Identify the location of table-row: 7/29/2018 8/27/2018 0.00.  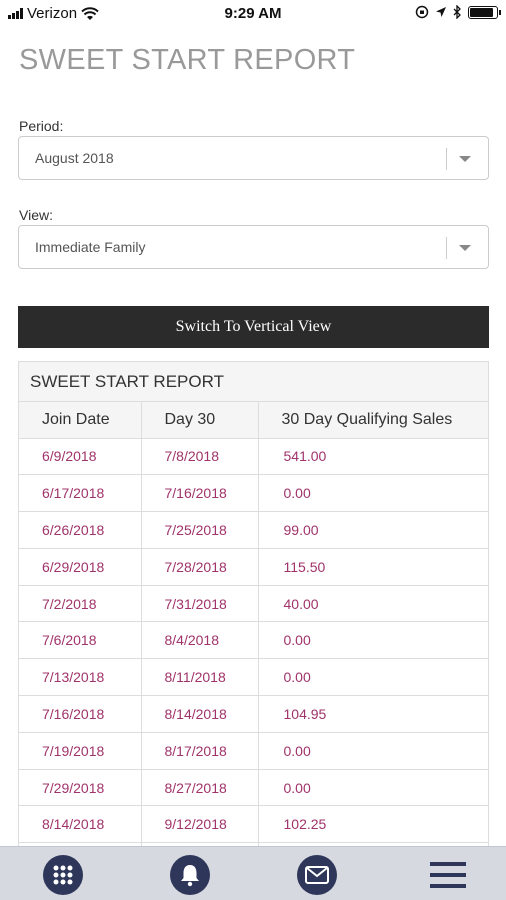
(253, 788).